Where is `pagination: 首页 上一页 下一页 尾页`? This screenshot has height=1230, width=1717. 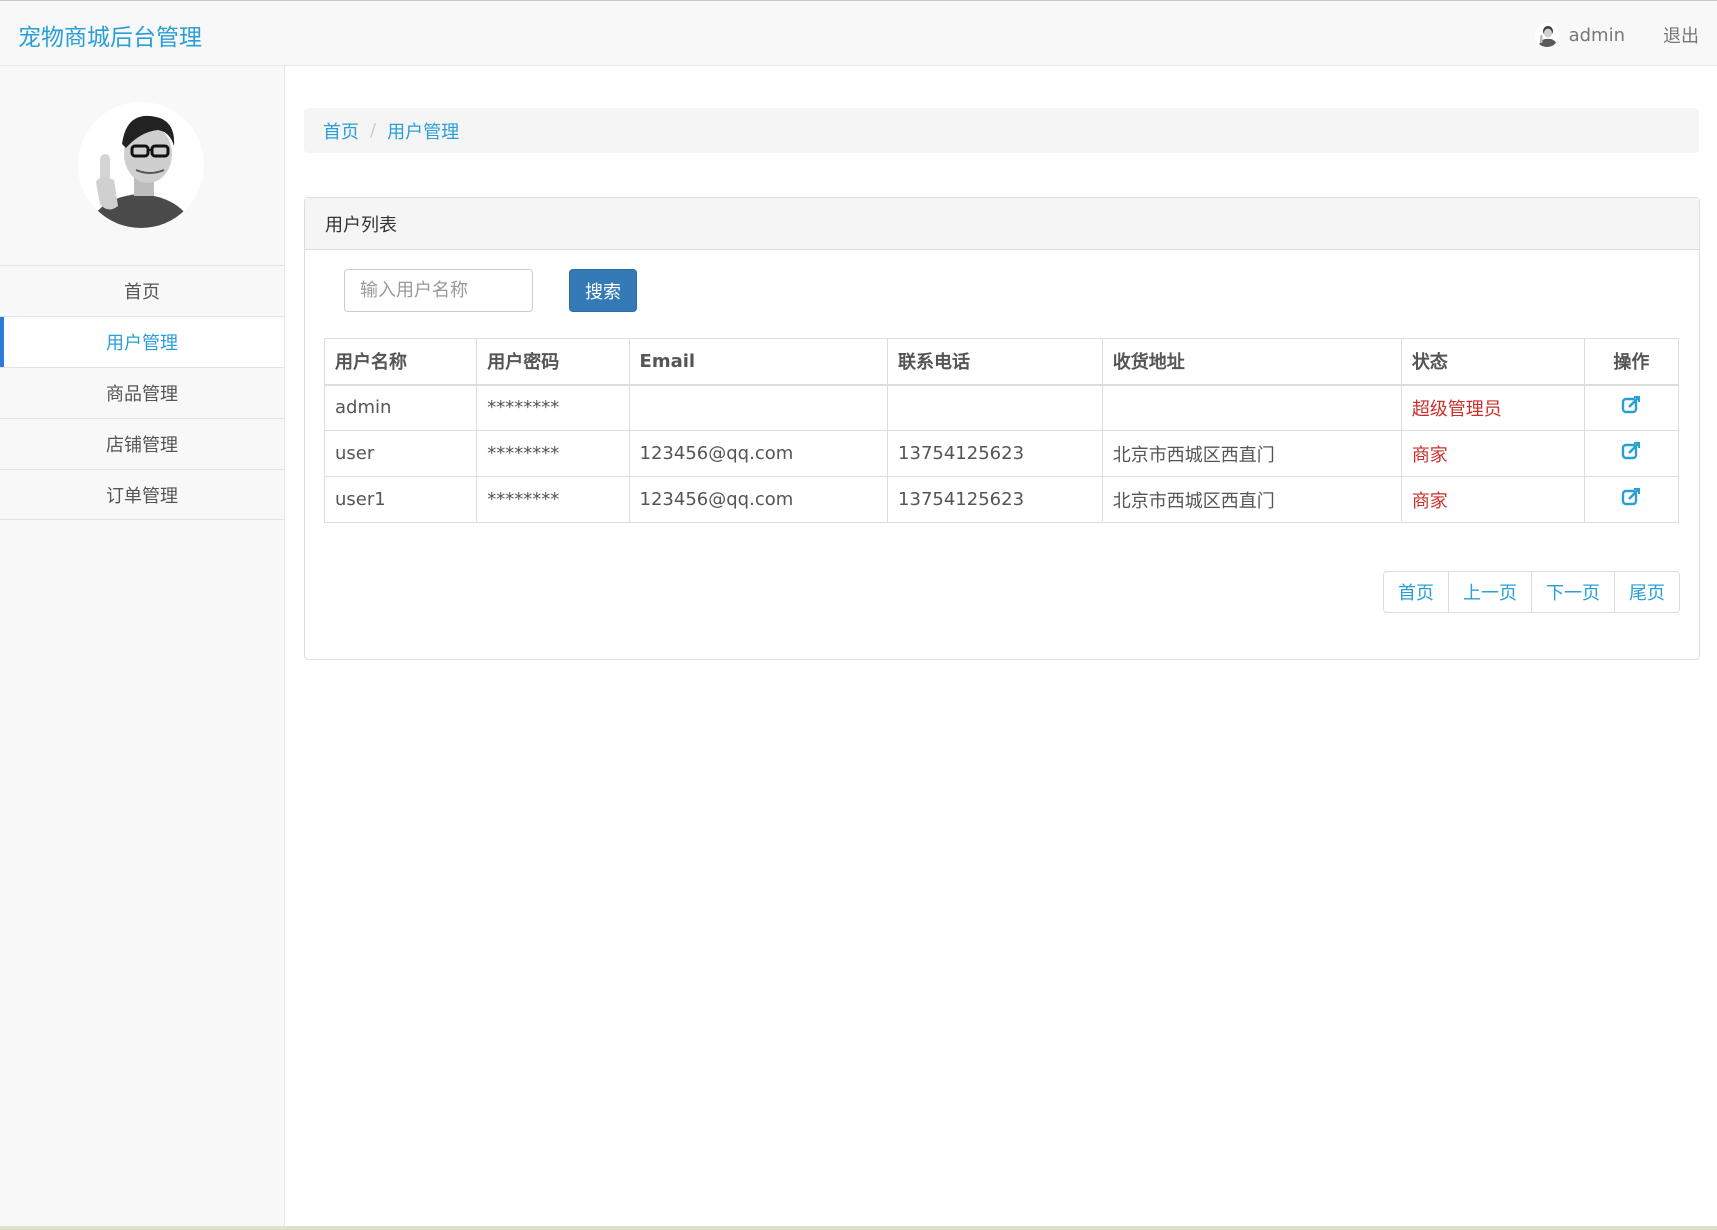 pagination: 首页 上一页 下一页 尾页 is located at coordinates (1531, 592).